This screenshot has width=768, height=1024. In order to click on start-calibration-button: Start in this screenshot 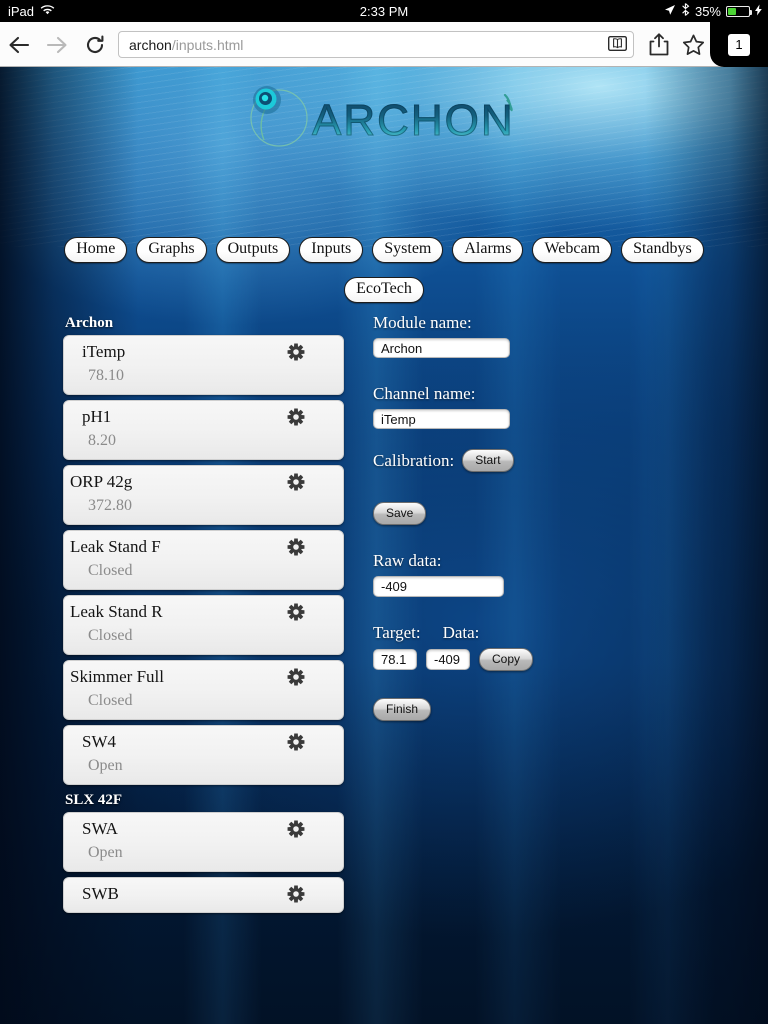, I will do `click(488, 460)`.